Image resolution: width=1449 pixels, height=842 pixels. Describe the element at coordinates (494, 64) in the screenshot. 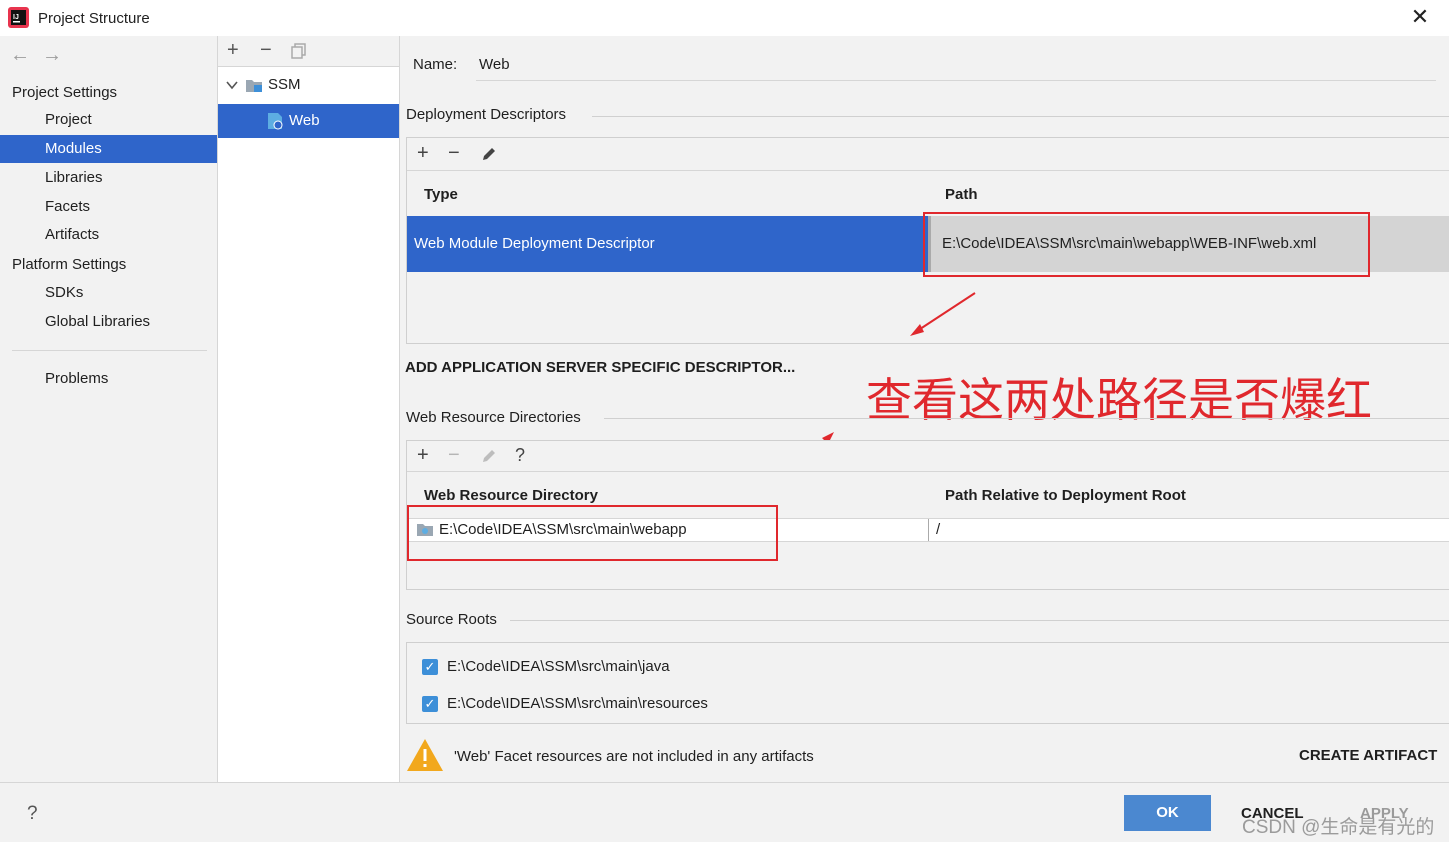

I see `name-field: Web` at that location.